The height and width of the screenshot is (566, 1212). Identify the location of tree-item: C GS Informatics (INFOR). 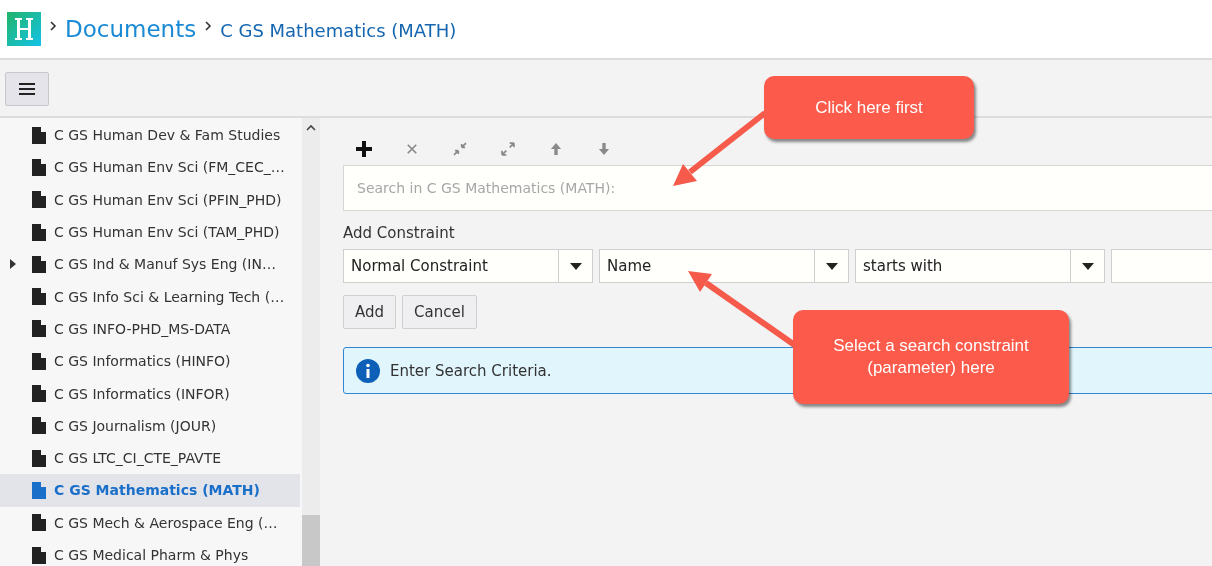
(150, 393).